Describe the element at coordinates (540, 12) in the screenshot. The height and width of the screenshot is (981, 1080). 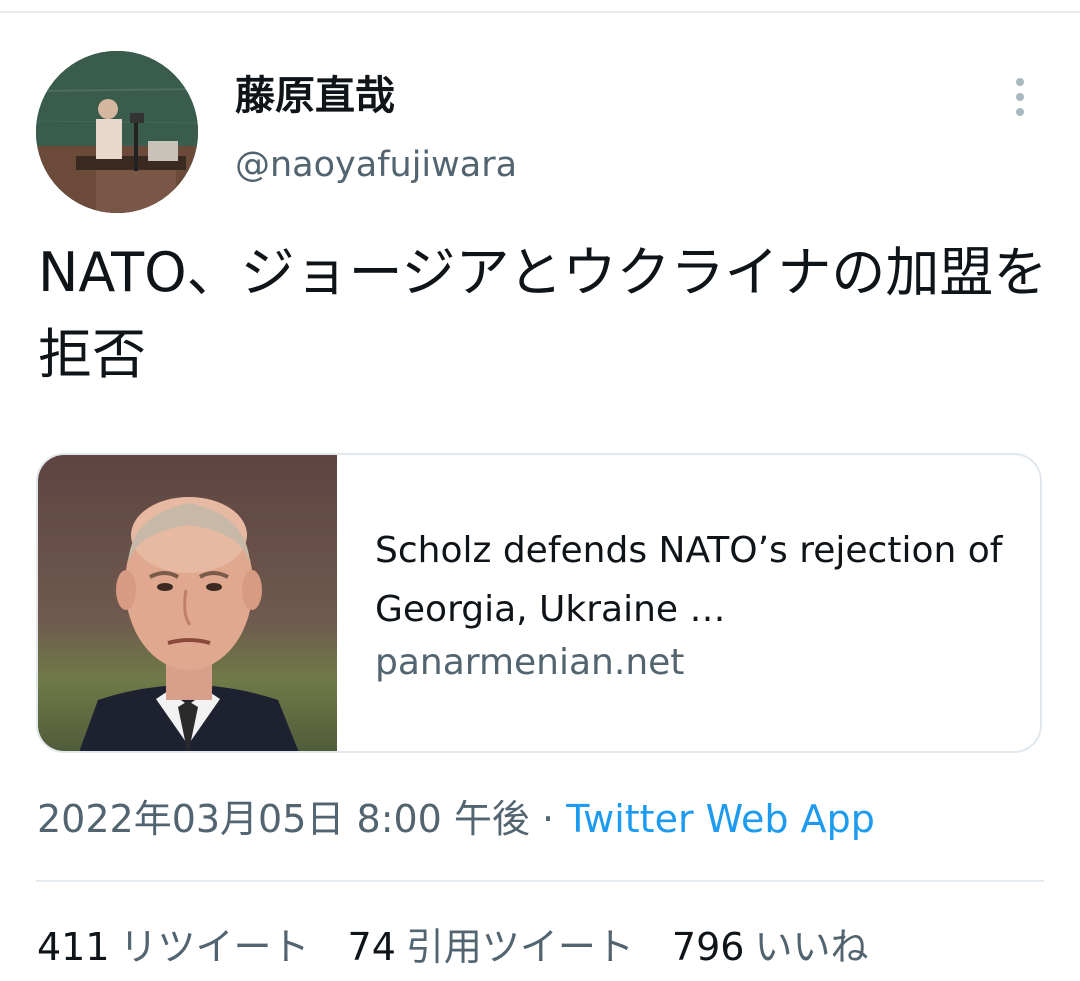
I see `top-divider` at that location.